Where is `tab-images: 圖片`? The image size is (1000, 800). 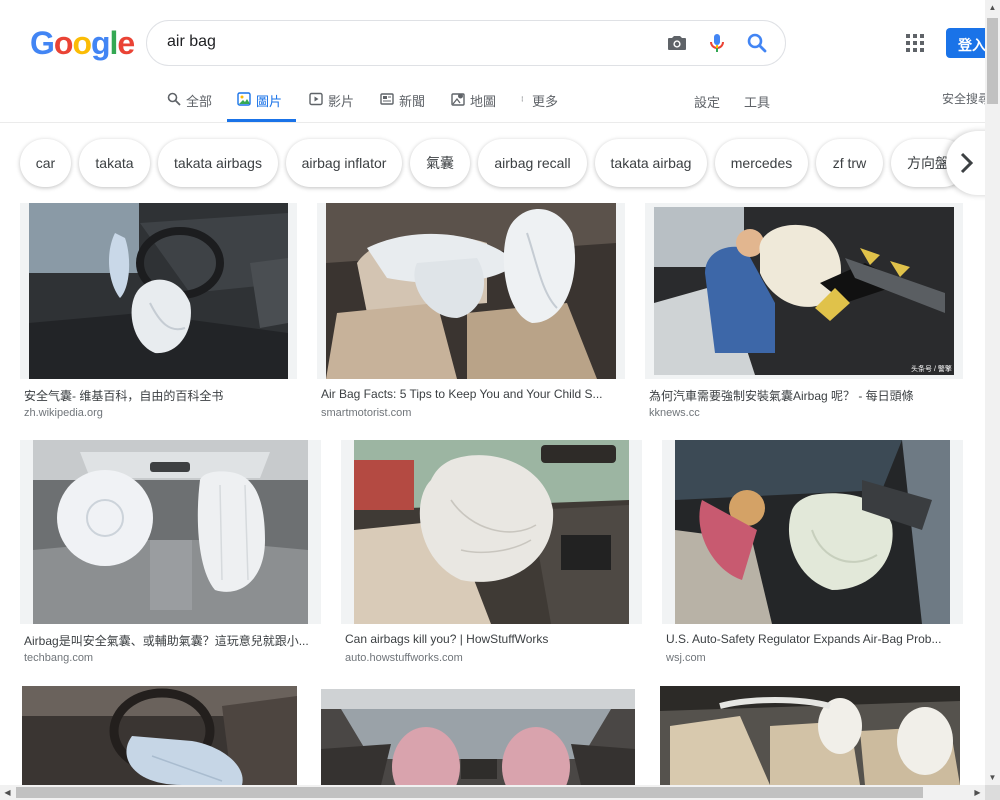 tab-images: 圖片 is located at coordinates (261, 106).